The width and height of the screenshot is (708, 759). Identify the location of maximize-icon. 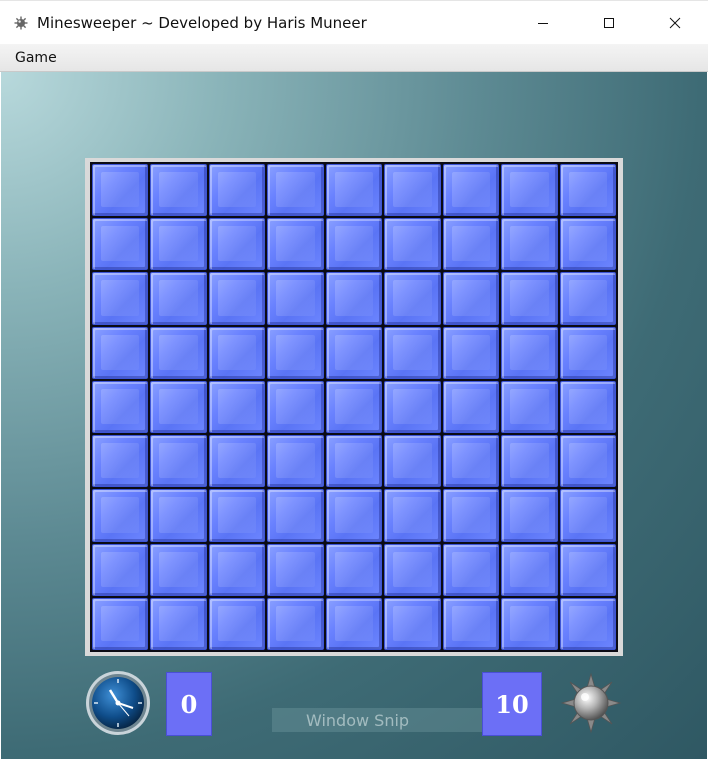
(609, 23).